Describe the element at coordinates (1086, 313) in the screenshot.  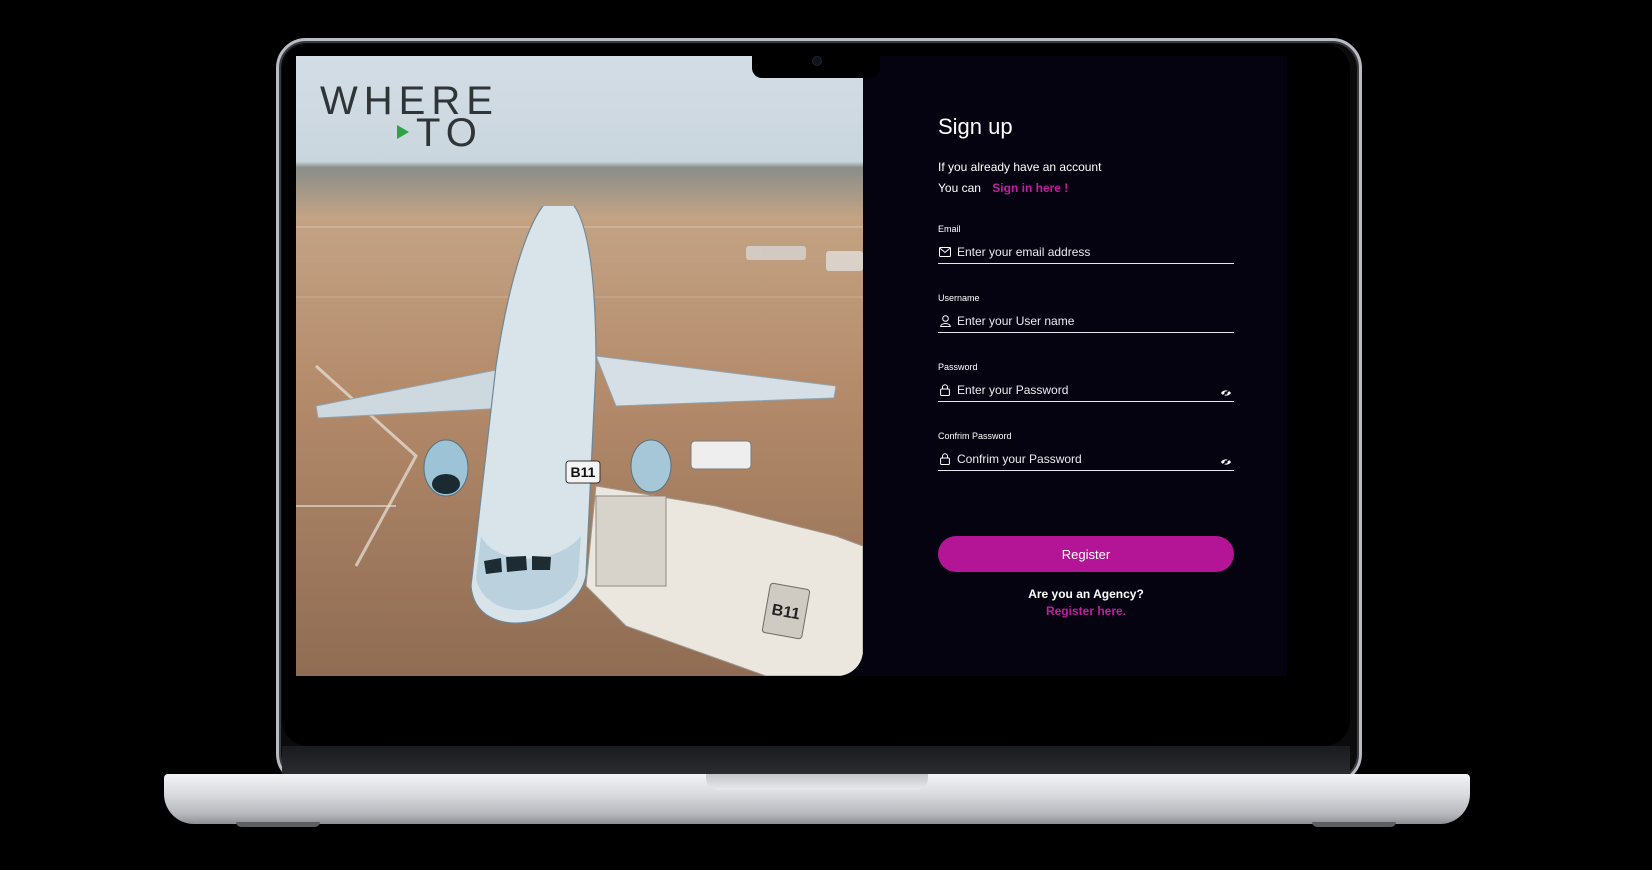
I see `username-field: Username` at that location.